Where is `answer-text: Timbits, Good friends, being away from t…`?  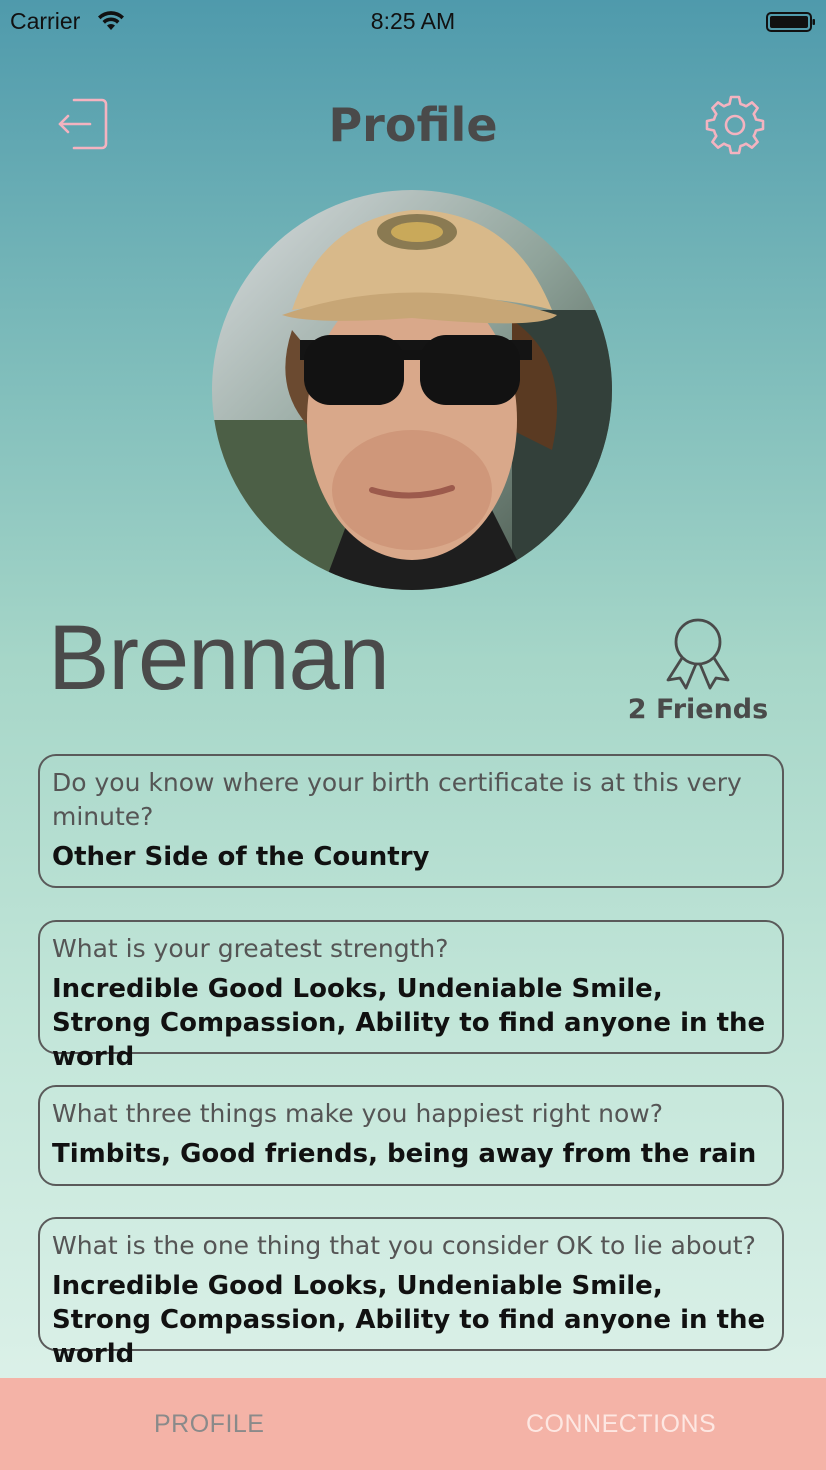 answer-text: Timbits, Good friends, being away from t… is located at coordinates (404, 1154).